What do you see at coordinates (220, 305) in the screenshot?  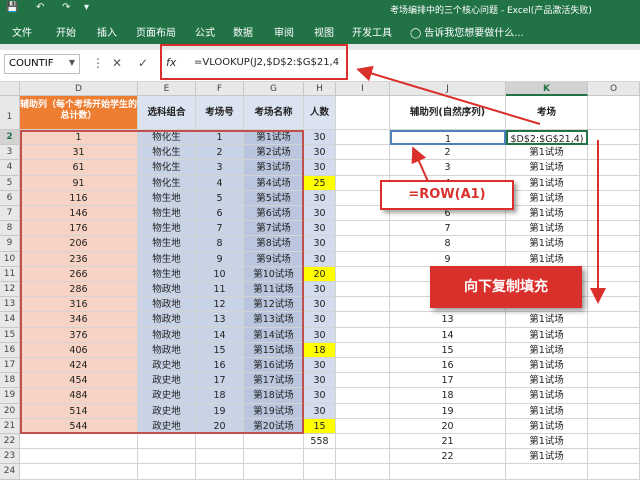 I see `cell-f: 12` at bounding box center [220, 305].